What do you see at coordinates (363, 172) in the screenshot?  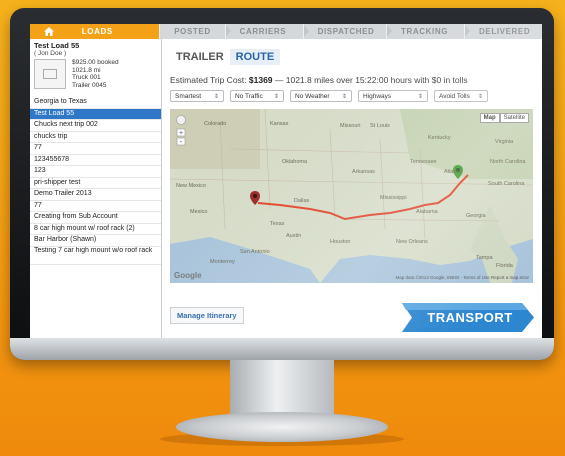 I see `map-label: Arkansas` at bounding box center [363, 172].